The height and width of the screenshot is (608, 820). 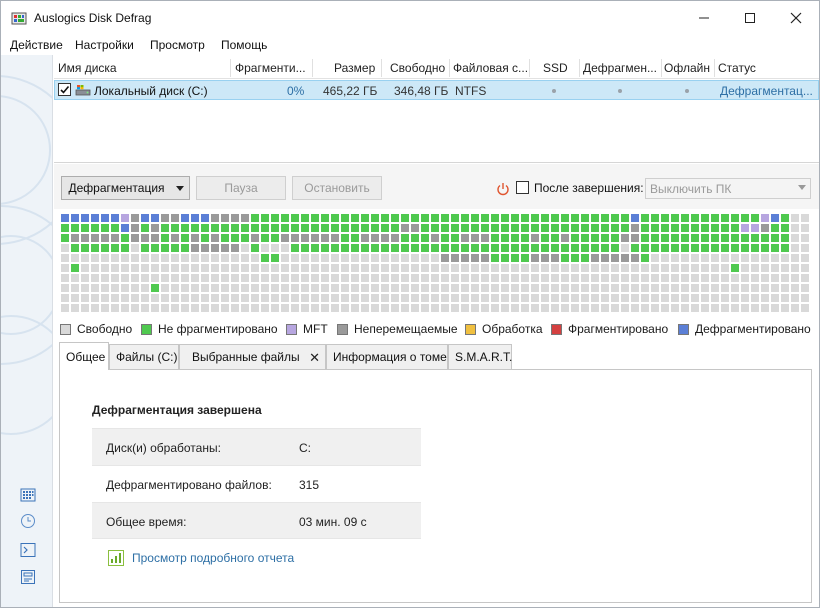 What do you see at coordinates (350, 91) in the screenshot?
I see `disk-size: 465,22 ГБ` at bounding box center [350, 91].